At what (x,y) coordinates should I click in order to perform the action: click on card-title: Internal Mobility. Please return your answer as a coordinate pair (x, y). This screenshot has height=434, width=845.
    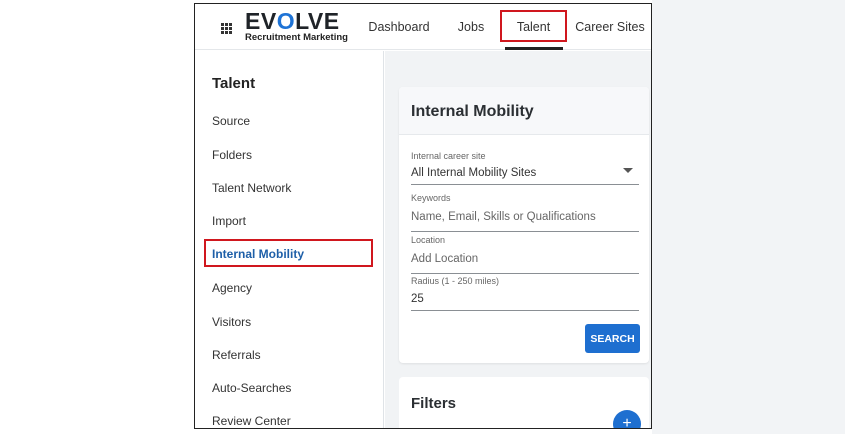
    Looking at the image, I should click on (472, 111).